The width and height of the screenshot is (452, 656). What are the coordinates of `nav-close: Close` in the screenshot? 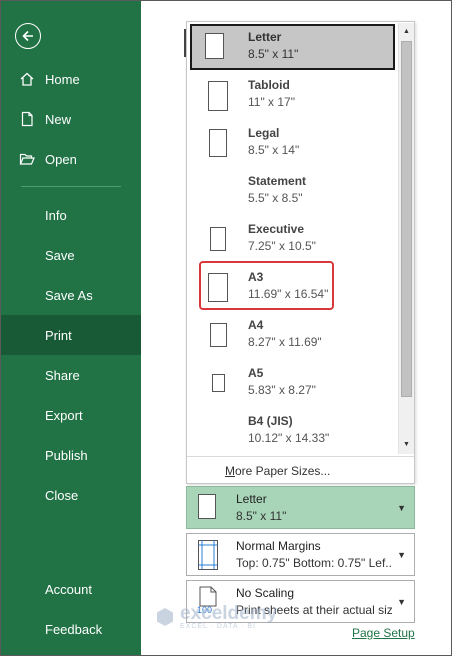 It's located at (71, 495).